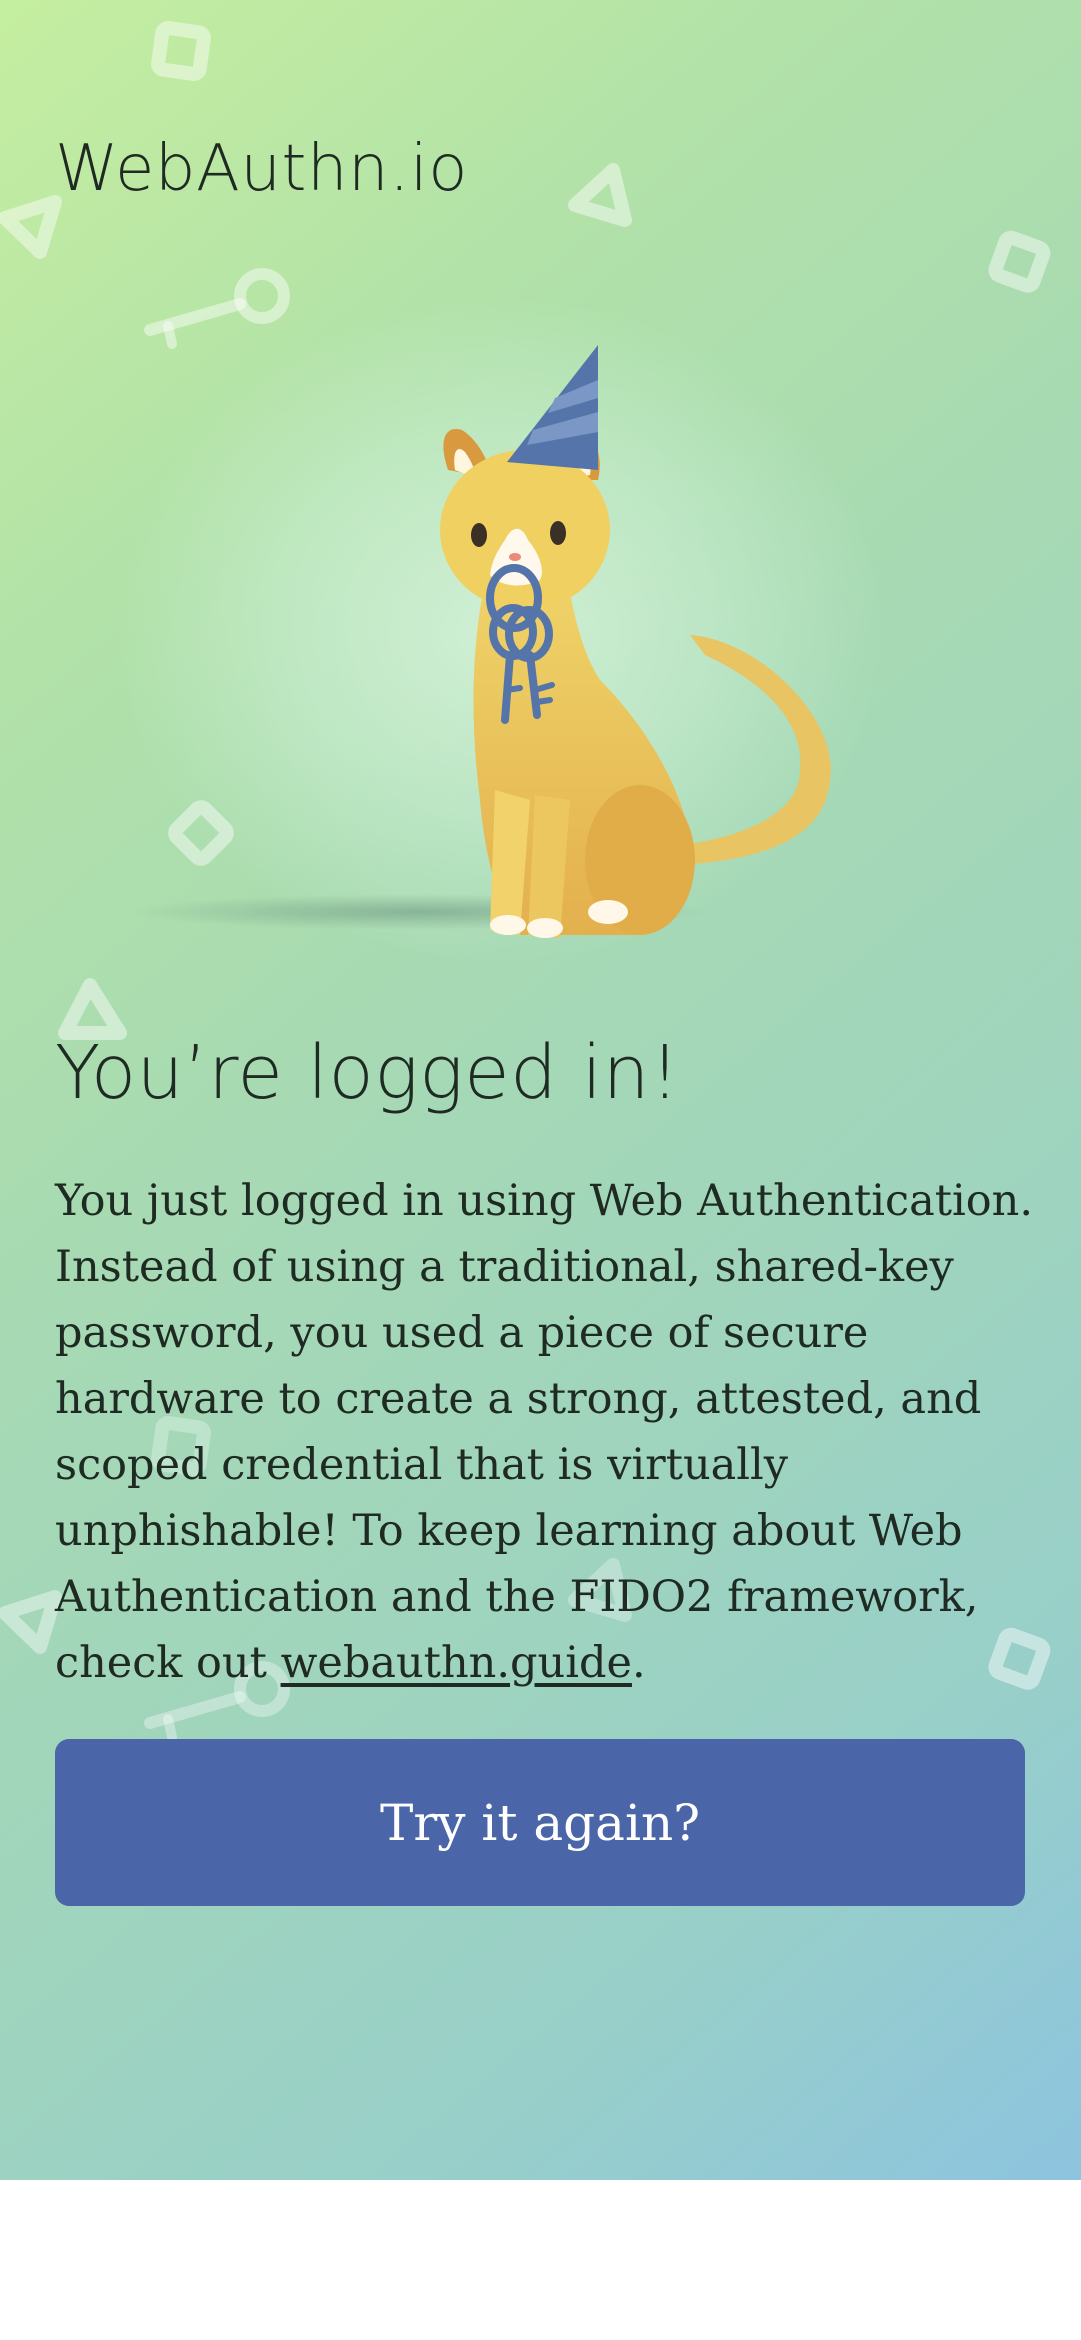 This screenshot has height=2340, width=1081. I want to click on page-title: You’re logged in!, so click(368, 1073).